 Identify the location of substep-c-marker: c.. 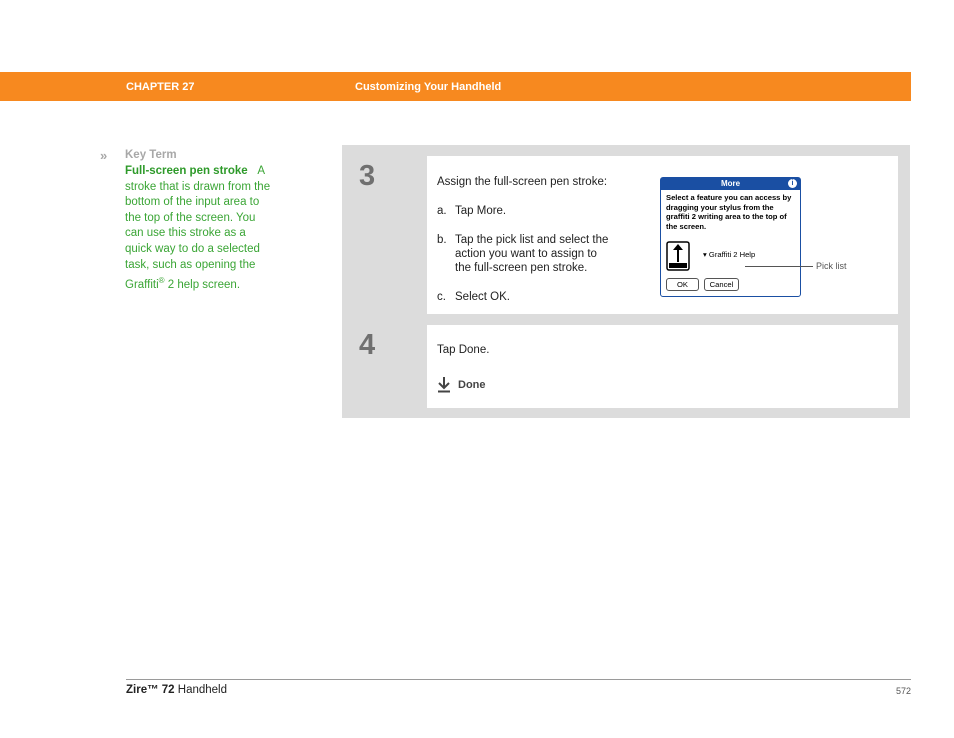
(441, 297).